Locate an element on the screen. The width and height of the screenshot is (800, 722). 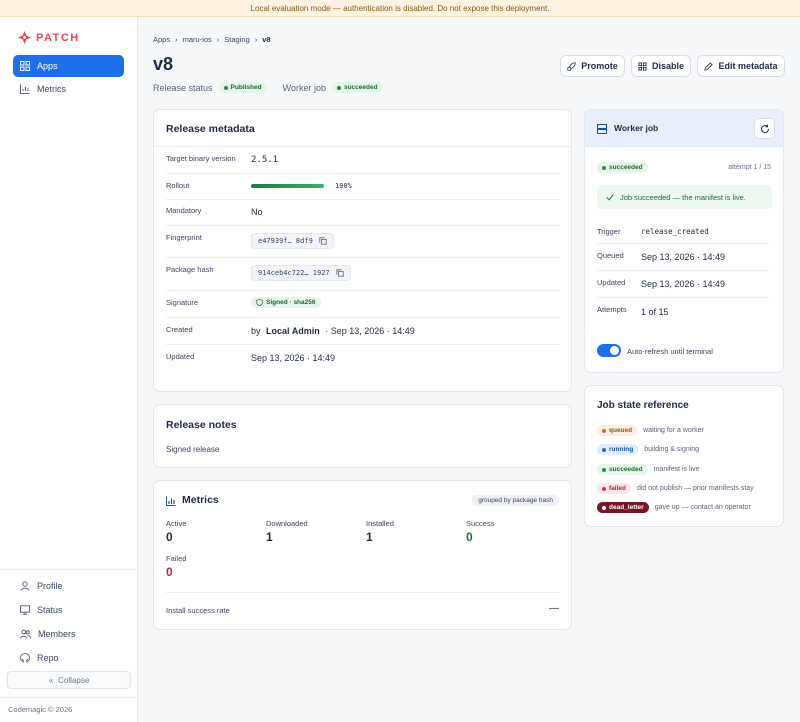
state-name: dead_letter is located at coordinates (626, 507).